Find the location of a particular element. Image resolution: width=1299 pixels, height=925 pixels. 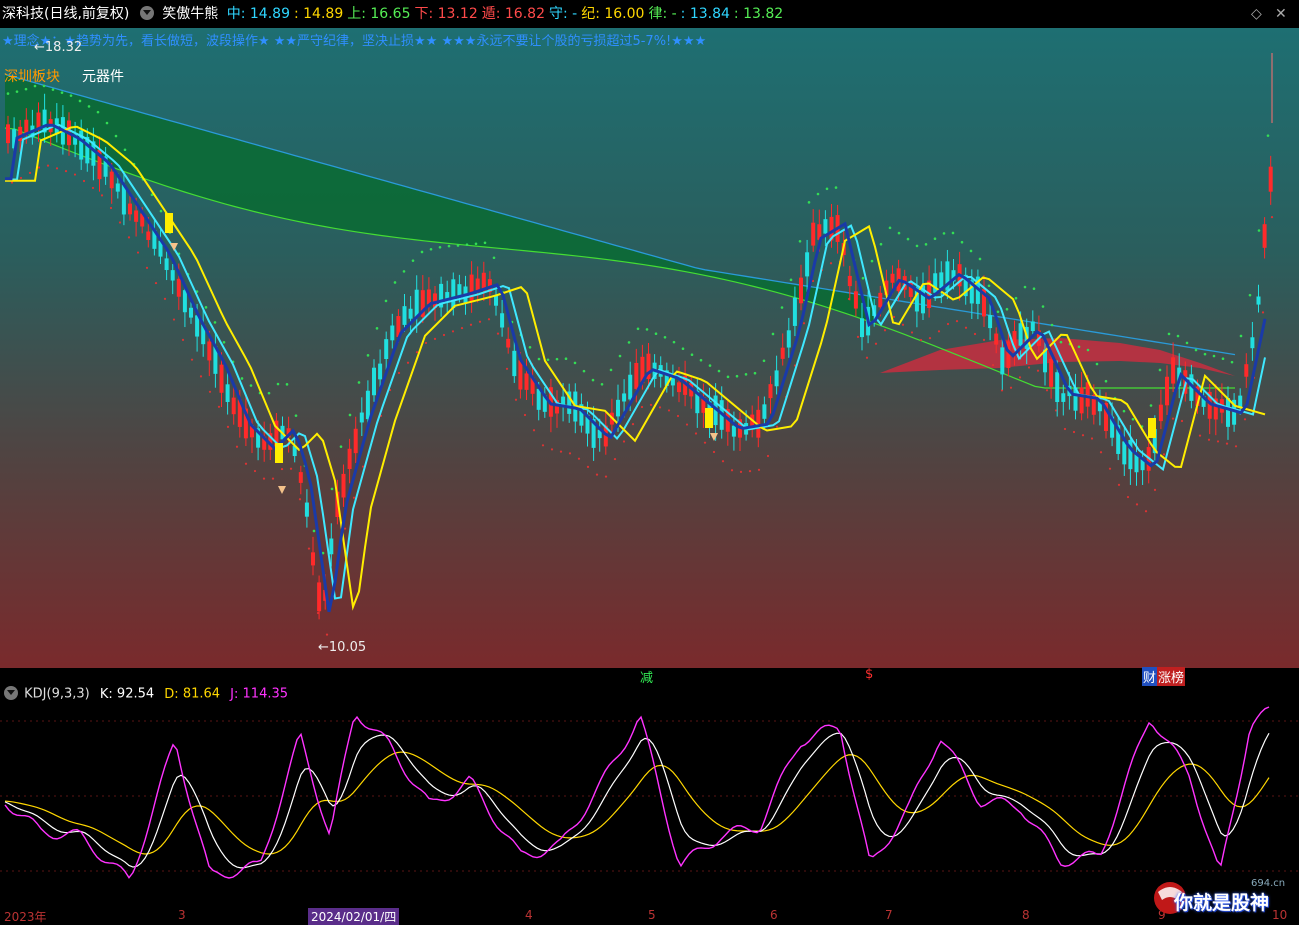

signal-jian: 减 is located at coordinates (647, 678).